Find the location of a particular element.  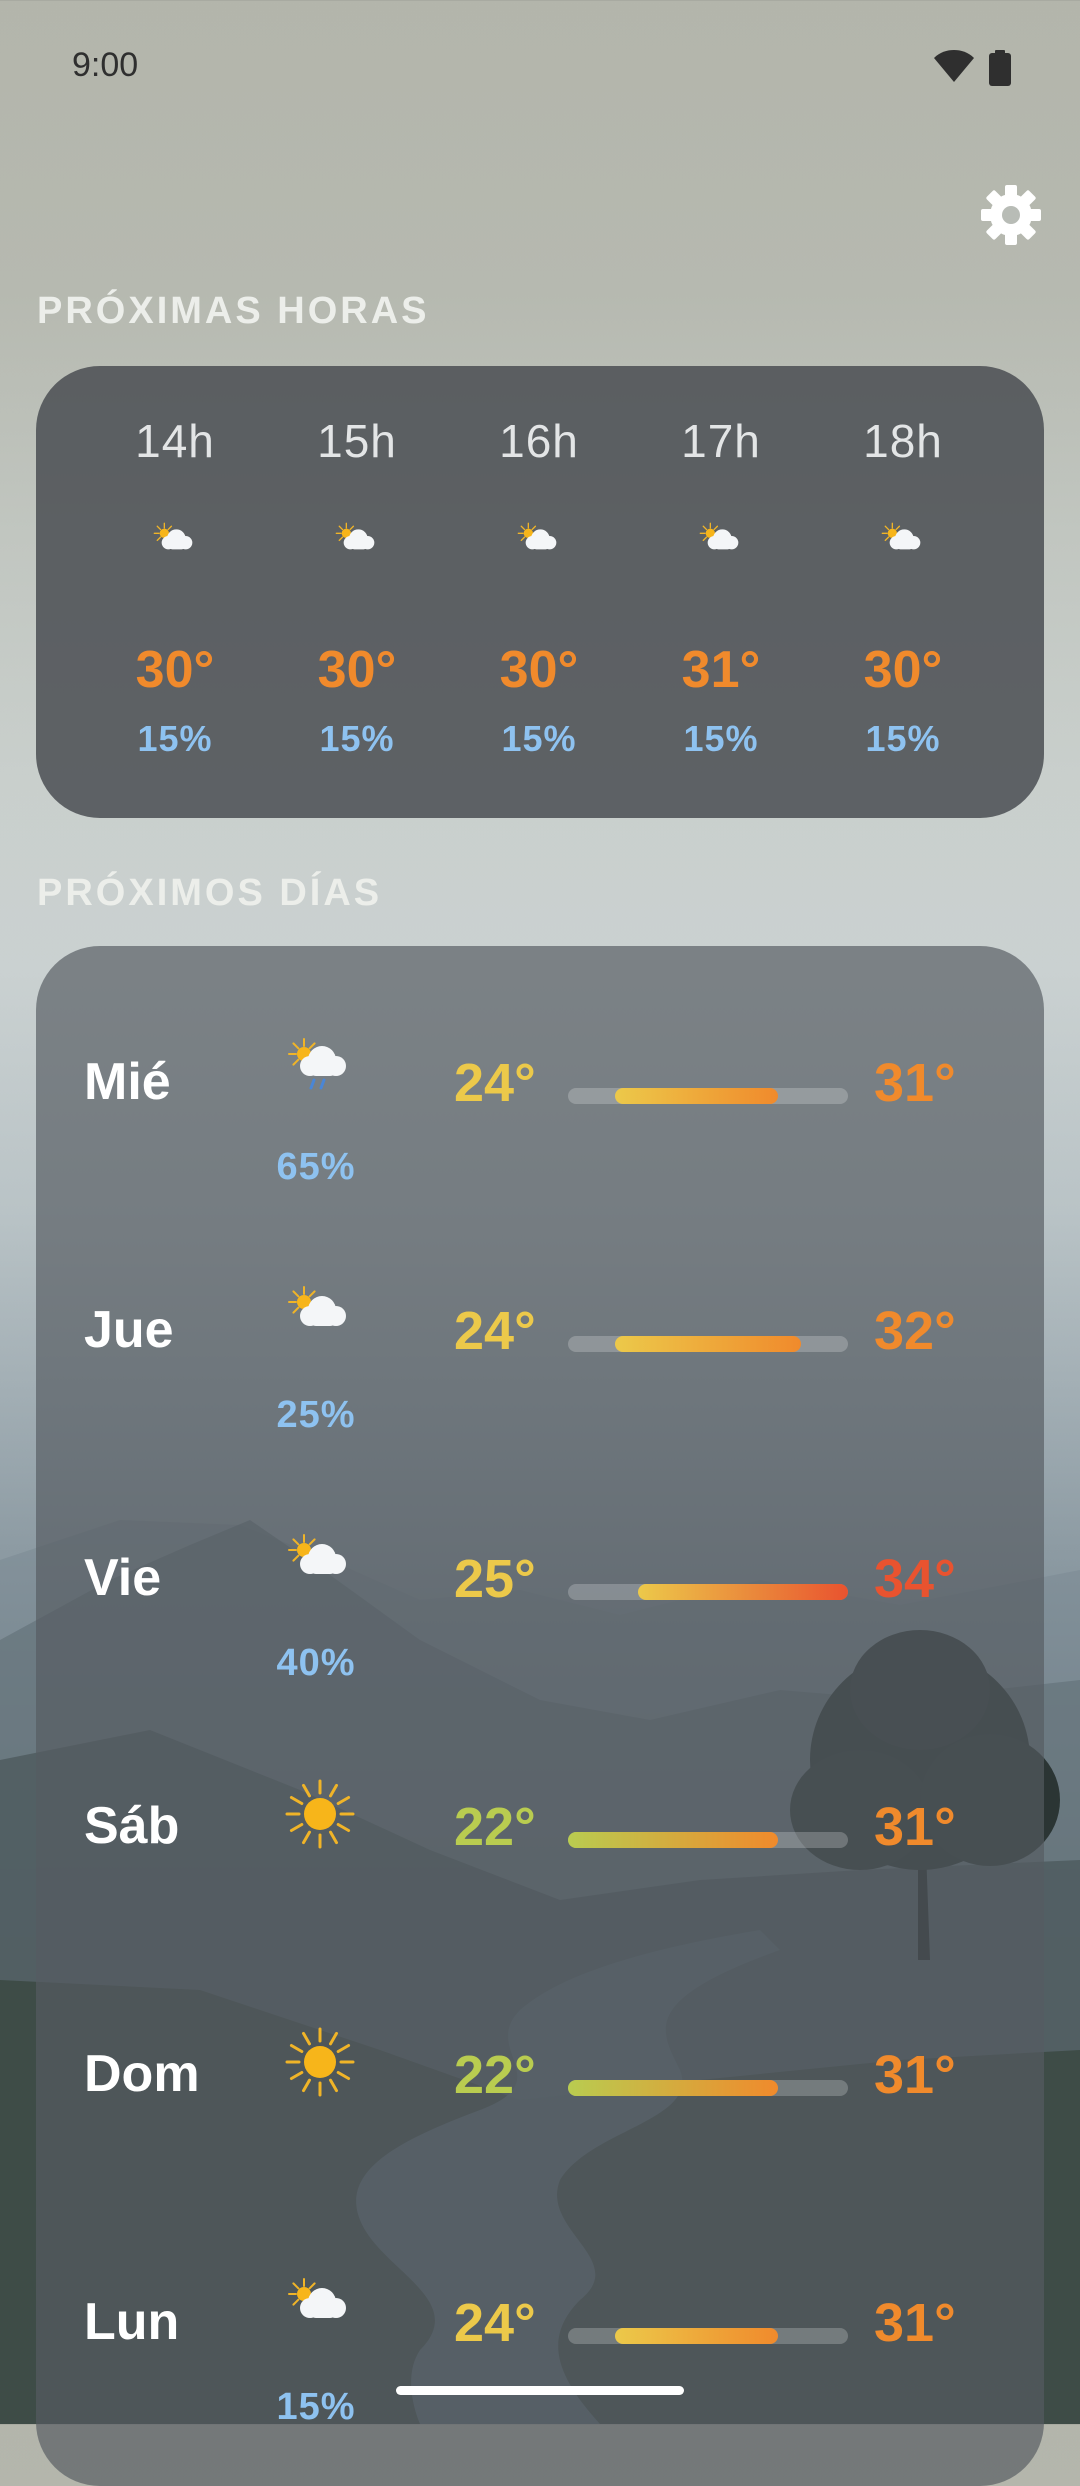

day-precipitation: 65% is located at coordinates (316, 1167).